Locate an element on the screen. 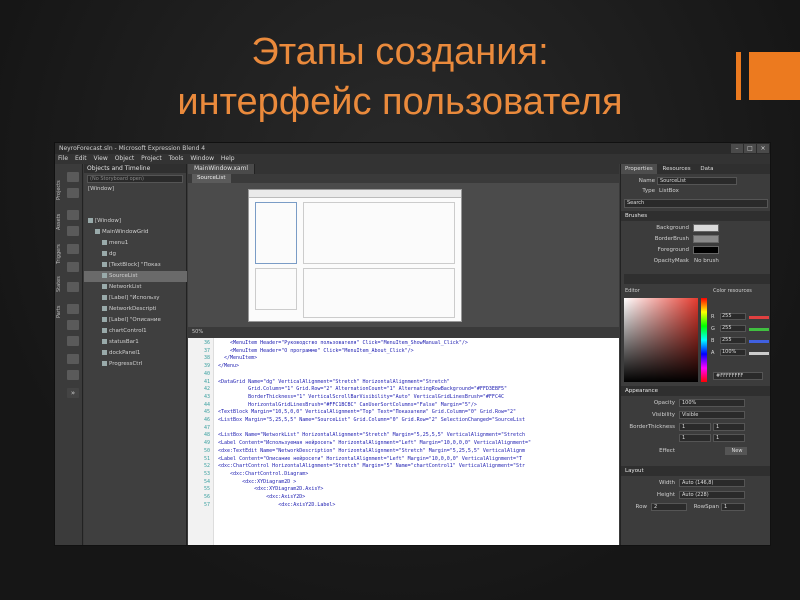 The image size is (800, 600). menu-file: File is located at coordinates (63, 158).